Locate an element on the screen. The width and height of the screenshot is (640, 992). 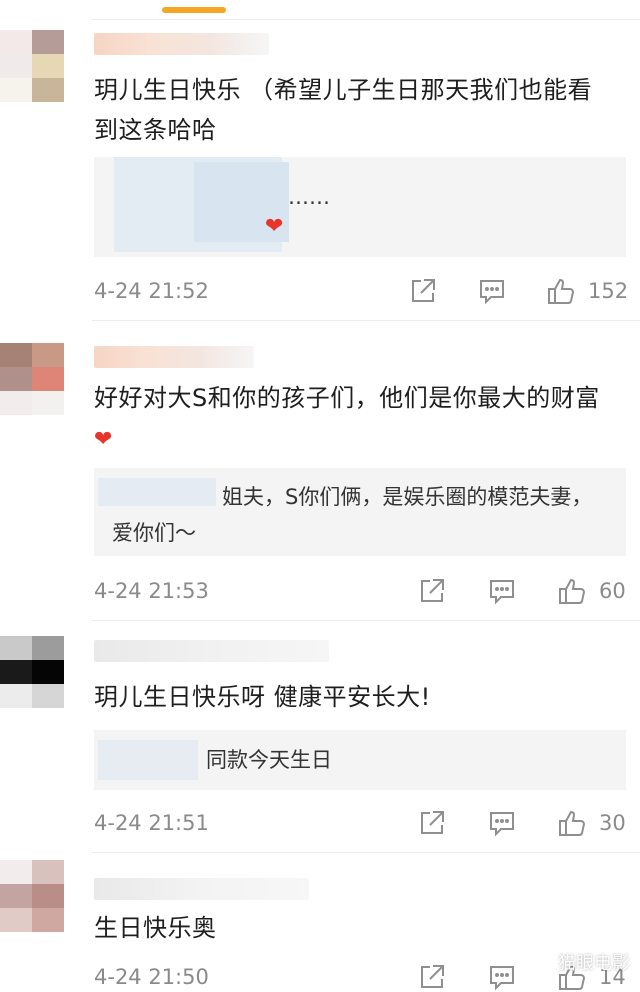
comment-meta: 4-24 21:51 30 is located at coordinates (360, 823).